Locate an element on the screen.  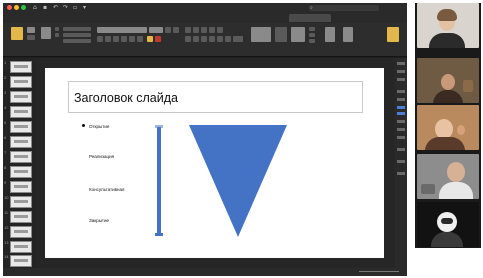
search-input: ⌕ is located at coordinates (344, 8).